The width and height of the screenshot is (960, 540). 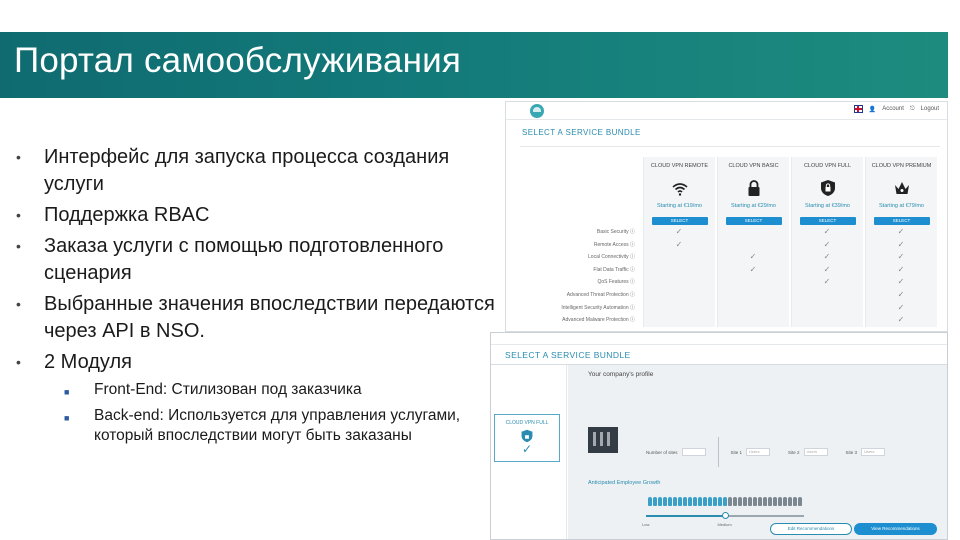 I want to click on tier-name: CLOUD VPN PREMIUM, so click(x=901, y=166).